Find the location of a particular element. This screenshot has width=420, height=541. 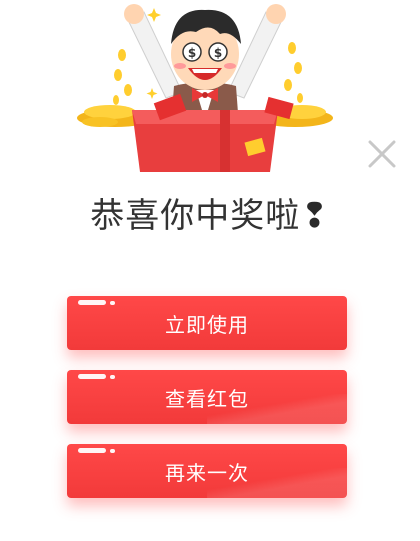

congrats-title: 恭喜你中奖啦❢ is located at coordinates (210, 212).